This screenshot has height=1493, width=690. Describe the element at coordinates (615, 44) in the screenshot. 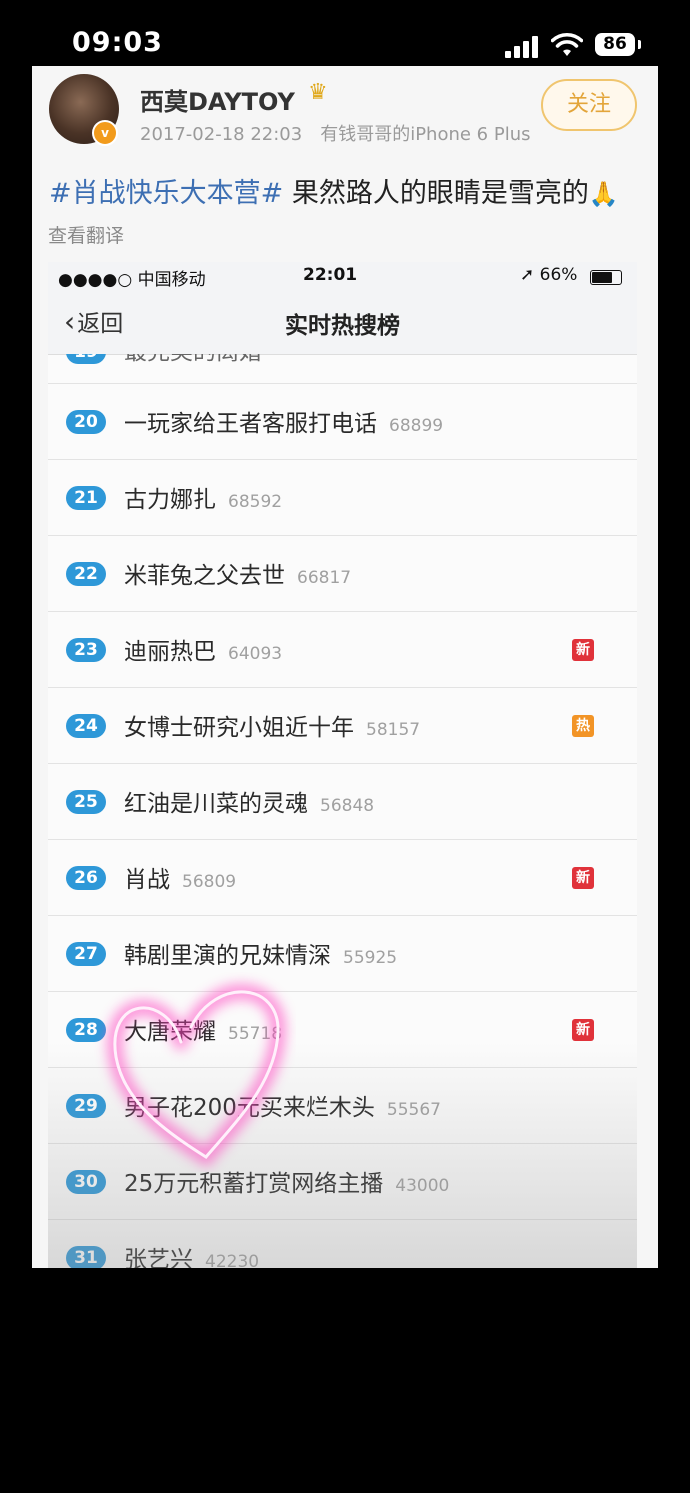

I see `battery-icon: 86` at that location.